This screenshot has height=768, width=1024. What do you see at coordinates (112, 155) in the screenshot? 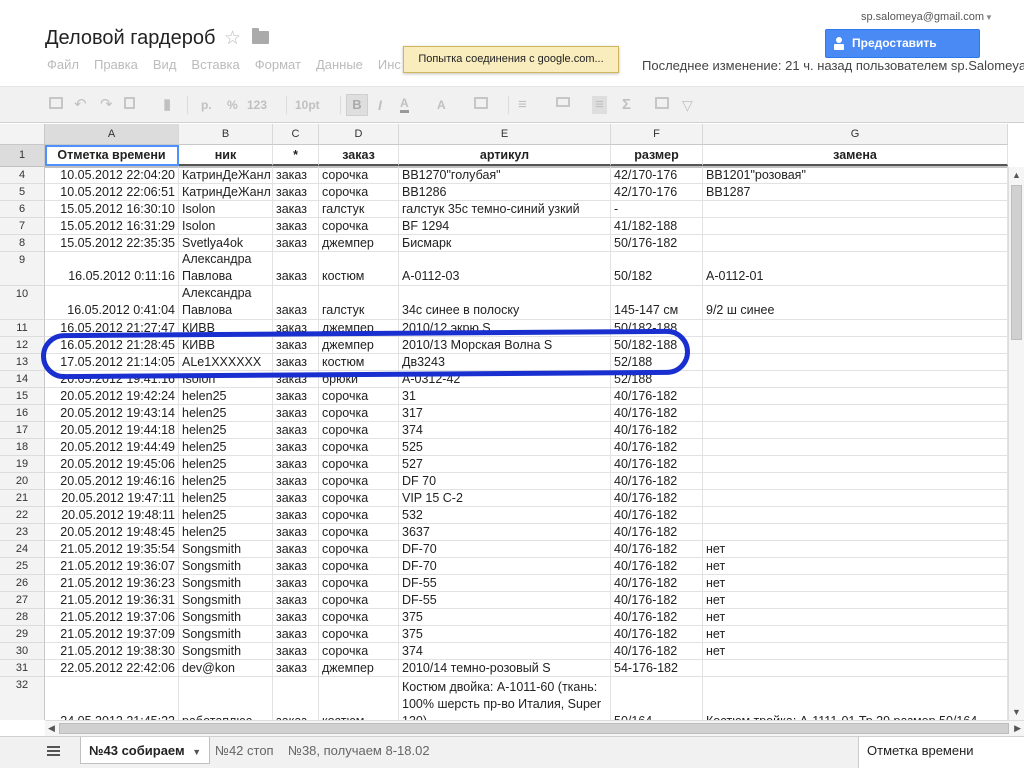
I see `header-cell: Отметка времени` at bounding box center [112, 155].